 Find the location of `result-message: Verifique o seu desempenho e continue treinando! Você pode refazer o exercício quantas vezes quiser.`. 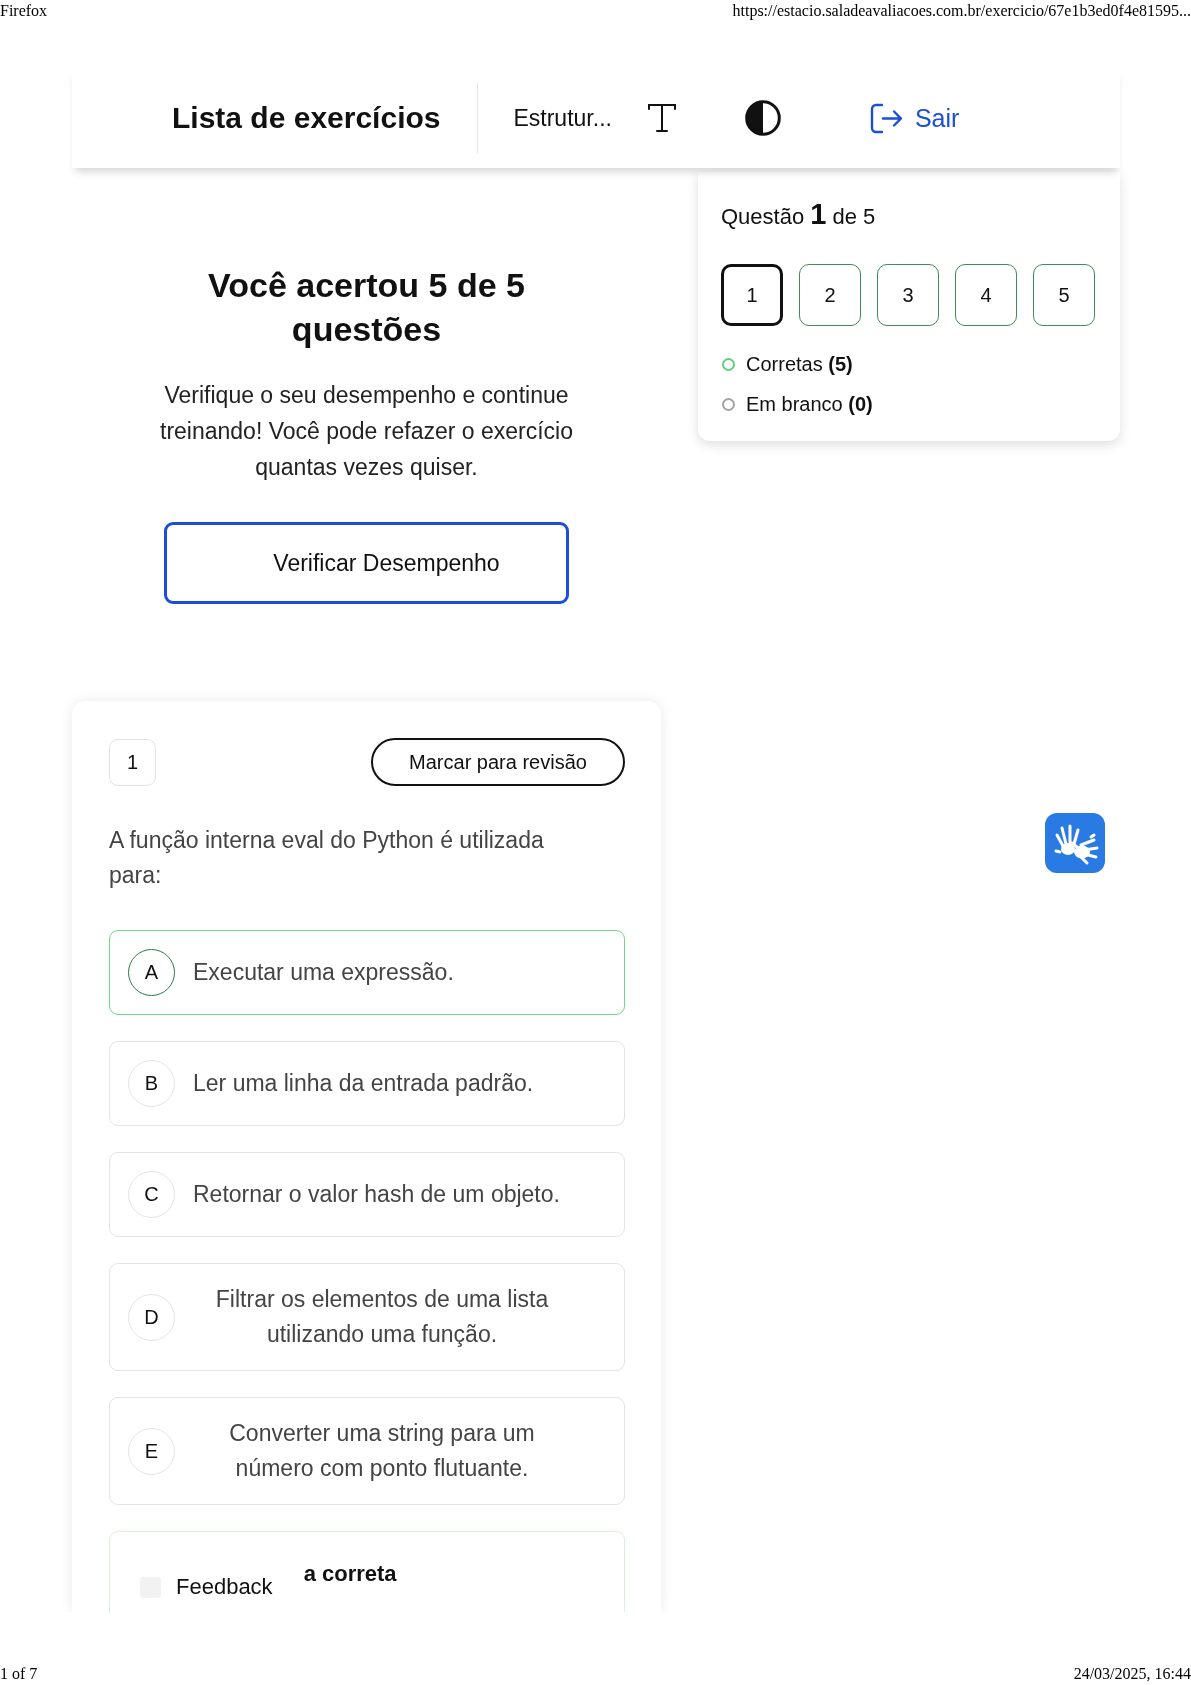

result-message: Verifique o seu desempenho e continue treinando! Você pode refazer o exercício quantas vezes quiser. is located at coordinates (366, 431).